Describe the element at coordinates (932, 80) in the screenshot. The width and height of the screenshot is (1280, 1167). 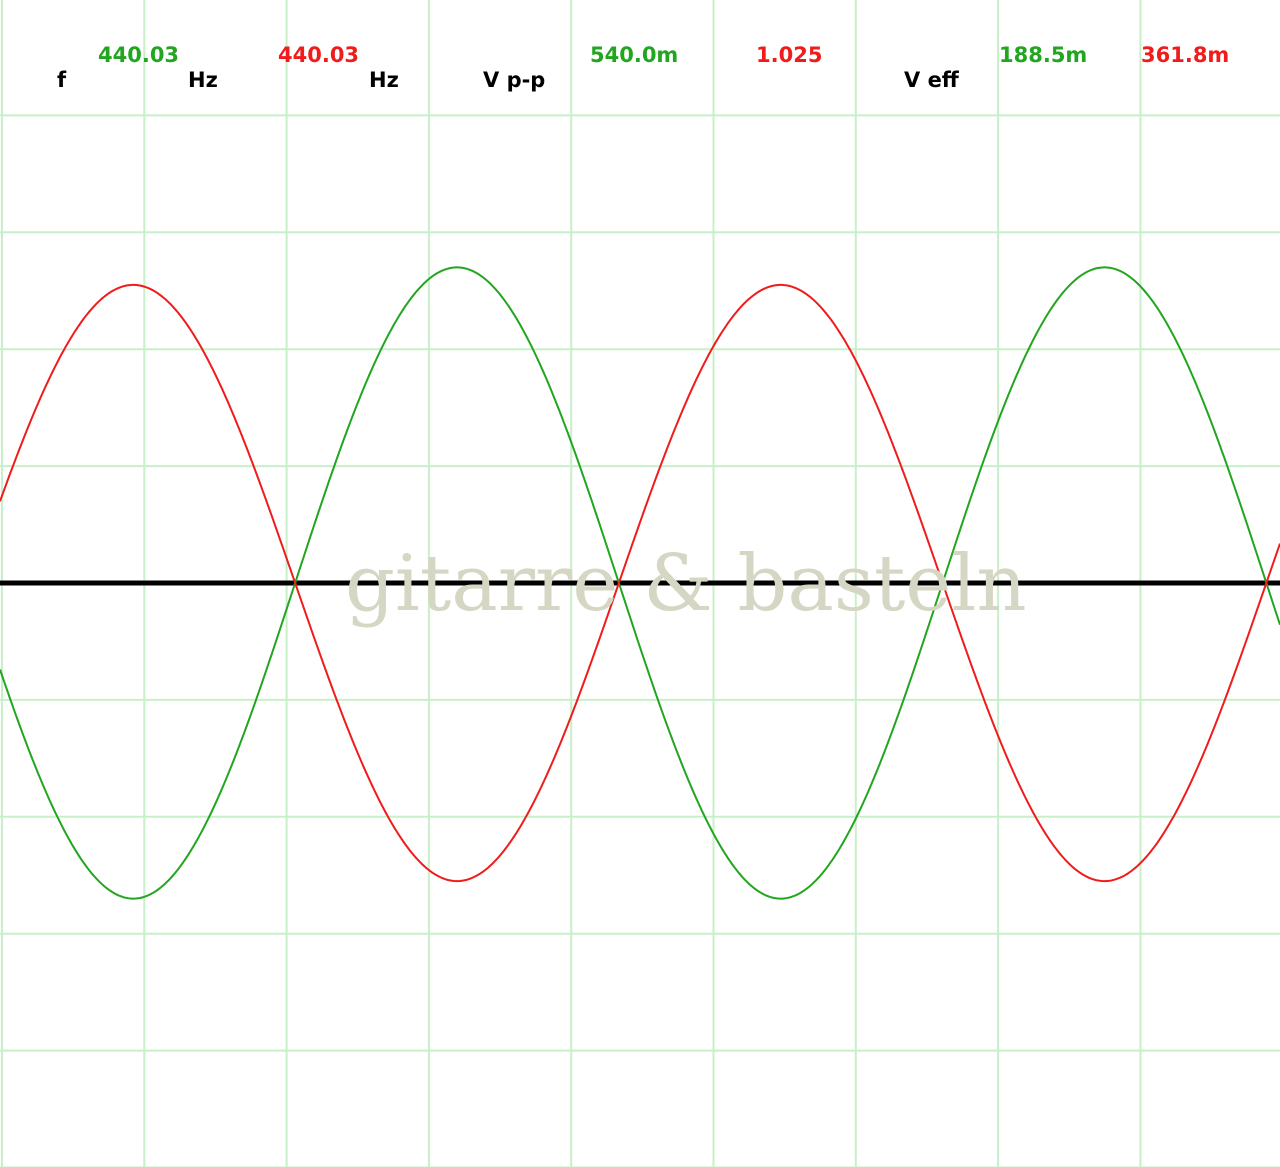
I see `veff-label: V eff` at that location.